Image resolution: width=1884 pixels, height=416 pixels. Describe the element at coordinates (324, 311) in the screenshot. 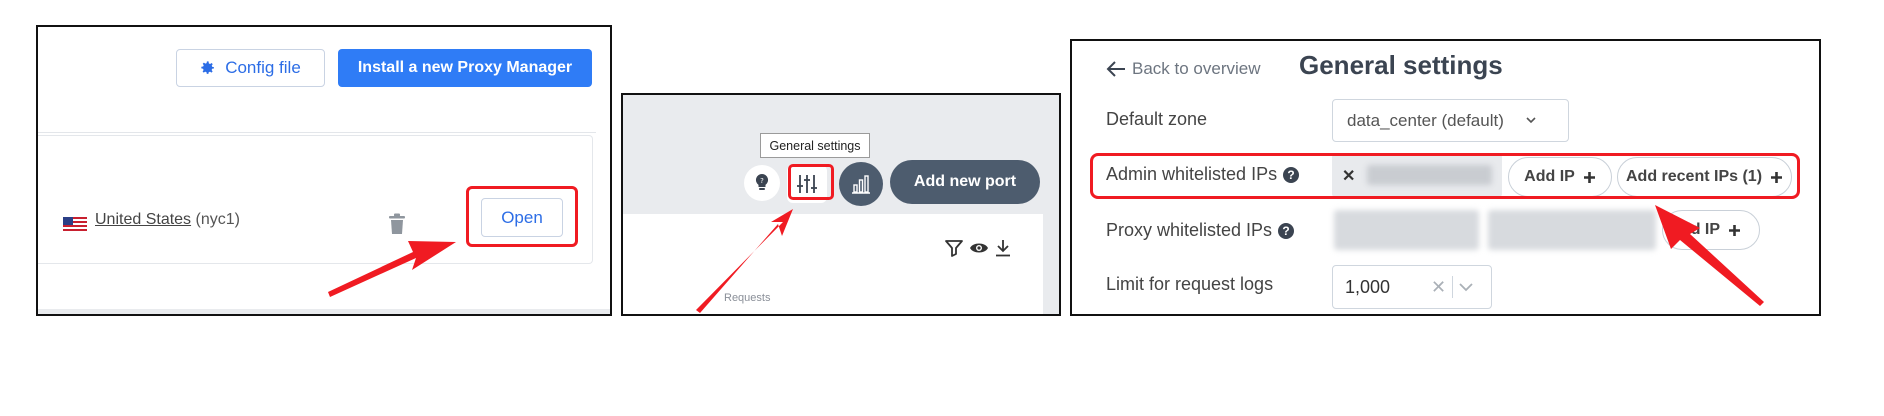

I see `footer-strip` at that location.